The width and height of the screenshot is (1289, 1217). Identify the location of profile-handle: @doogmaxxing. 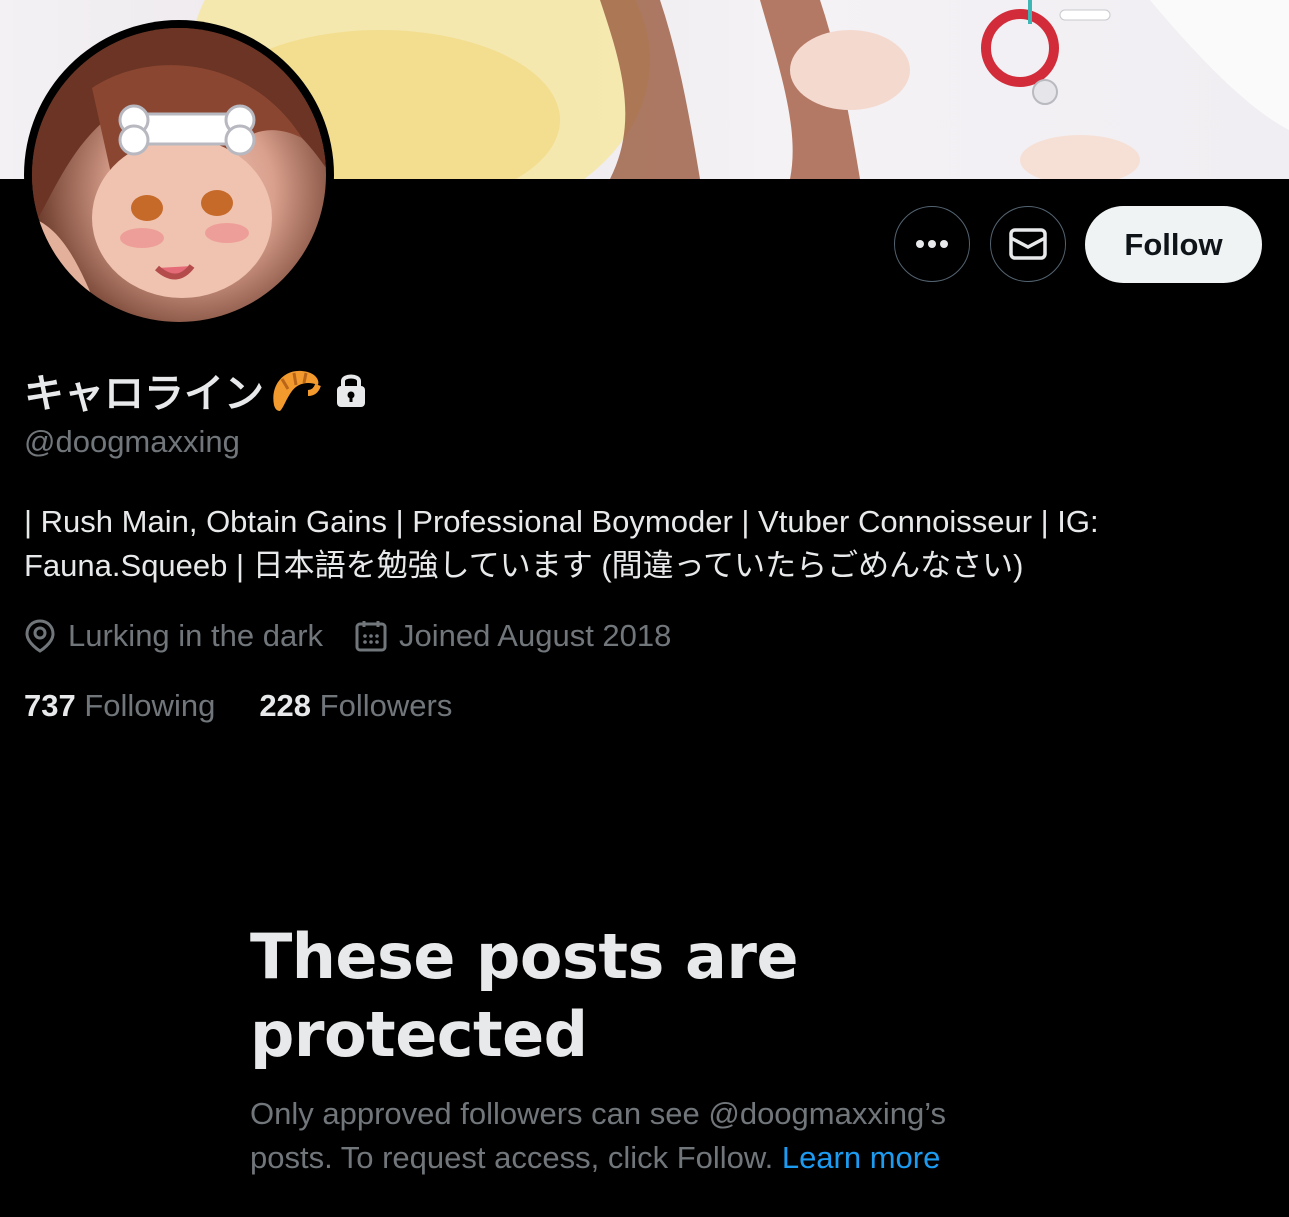
(132, 441).